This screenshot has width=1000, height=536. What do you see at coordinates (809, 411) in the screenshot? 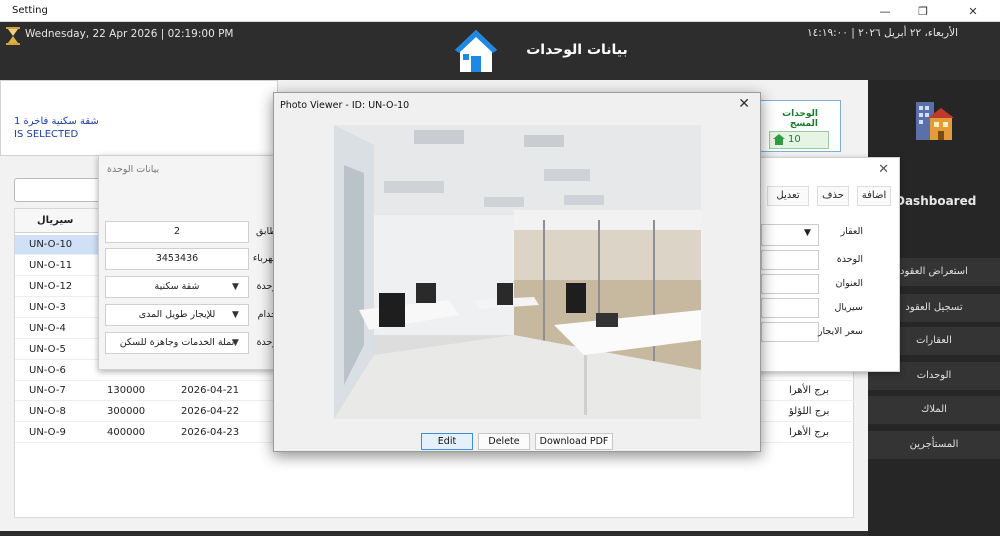
I see `cell-property: برج اللؤلؤ` at bounding box center [809, 411].